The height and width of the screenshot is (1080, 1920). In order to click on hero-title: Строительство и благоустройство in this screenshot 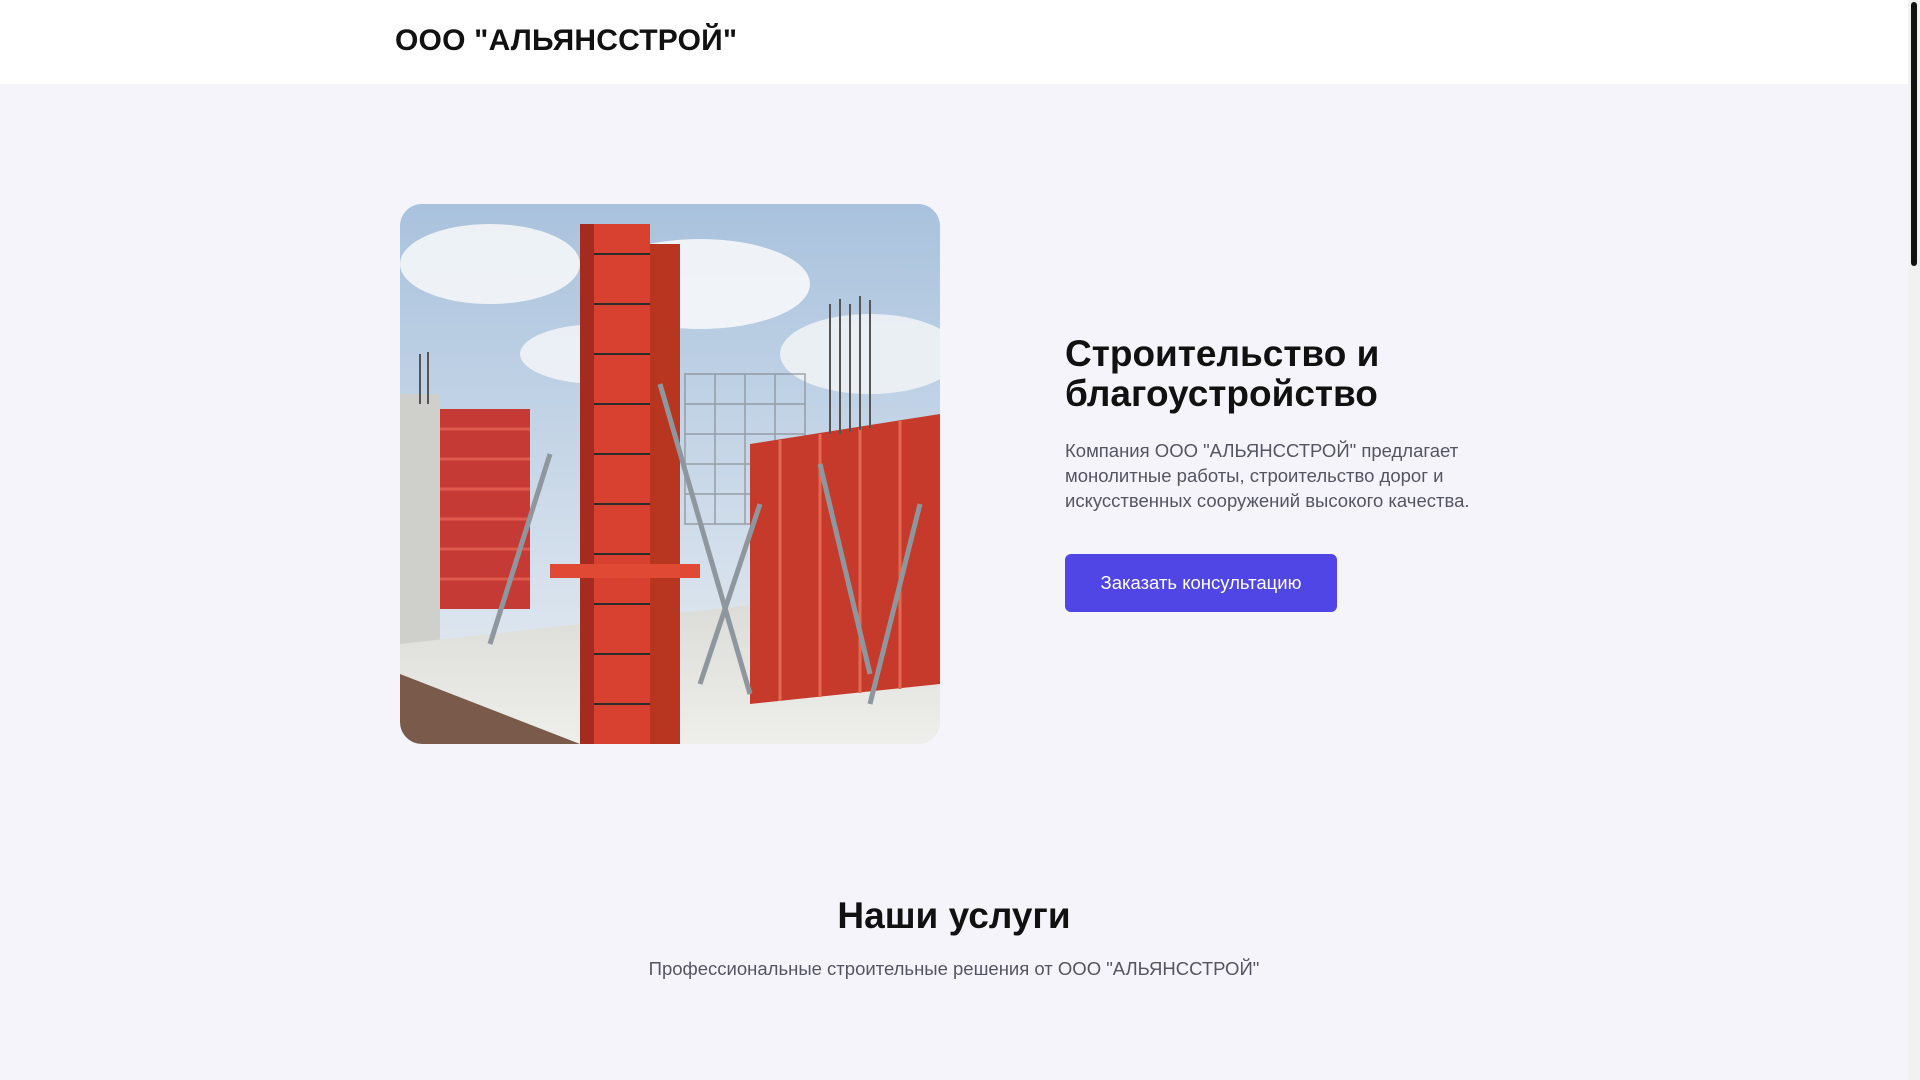, I will do `click(1222, 373)`.